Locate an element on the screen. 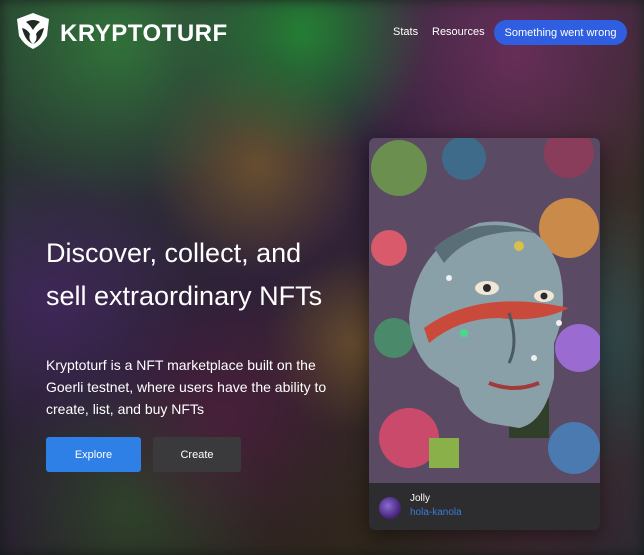 Image resolution: width=644 pixels, height=555 pixels. brand-logo: KRYPTOTURF is located at coordinates (120, 33).